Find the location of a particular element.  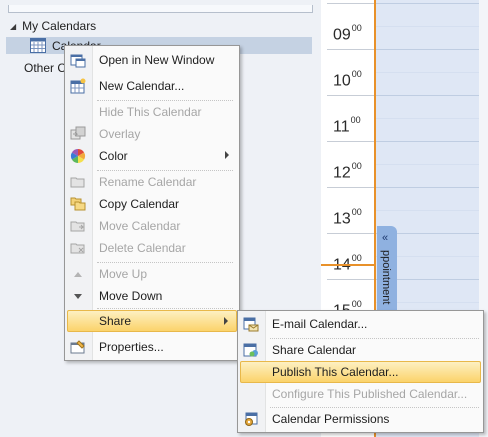

hour-label-09: 0900 is located at coordinates (347, 33).